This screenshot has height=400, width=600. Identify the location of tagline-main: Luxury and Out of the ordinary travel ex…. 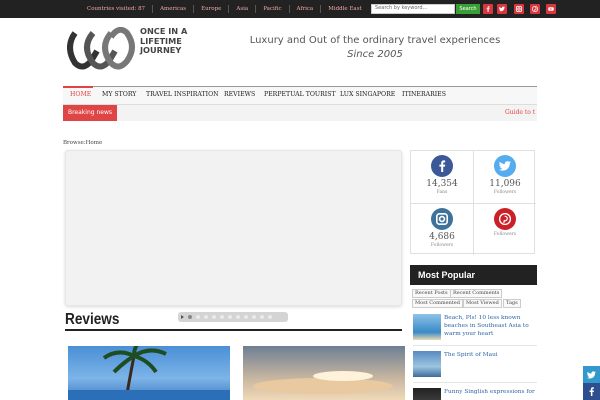
(375, 40).